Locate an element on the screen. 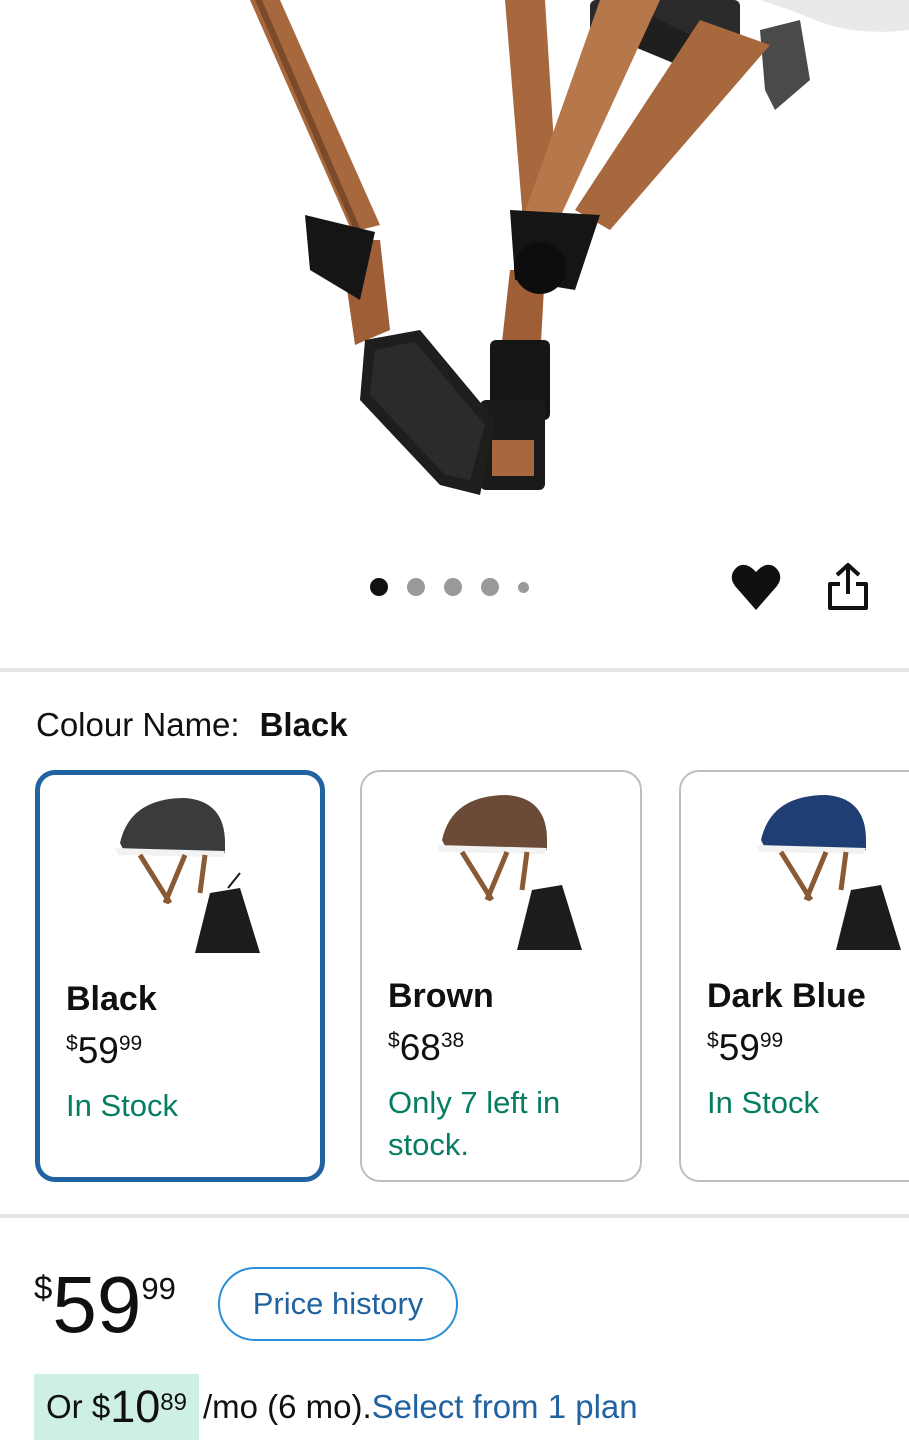  swatch-name: Black is located at coordinates (111, 999).